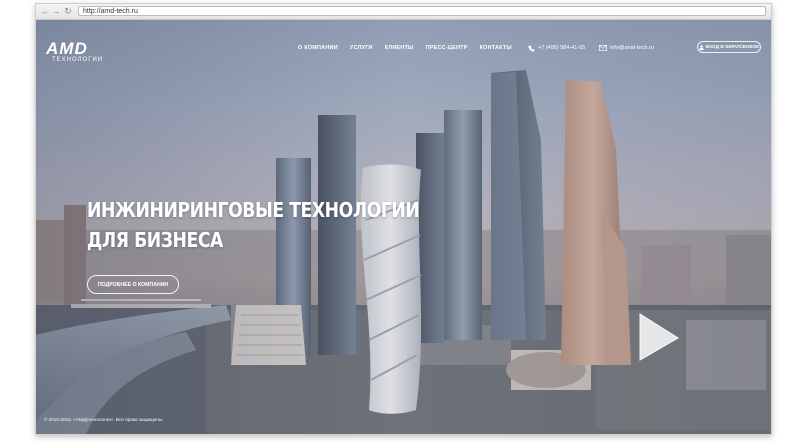  What do you see at coordinates (632, 48) in the screenshot?
I see `email-address: info@amd-tech.ru` at bounding box center [632, 48].